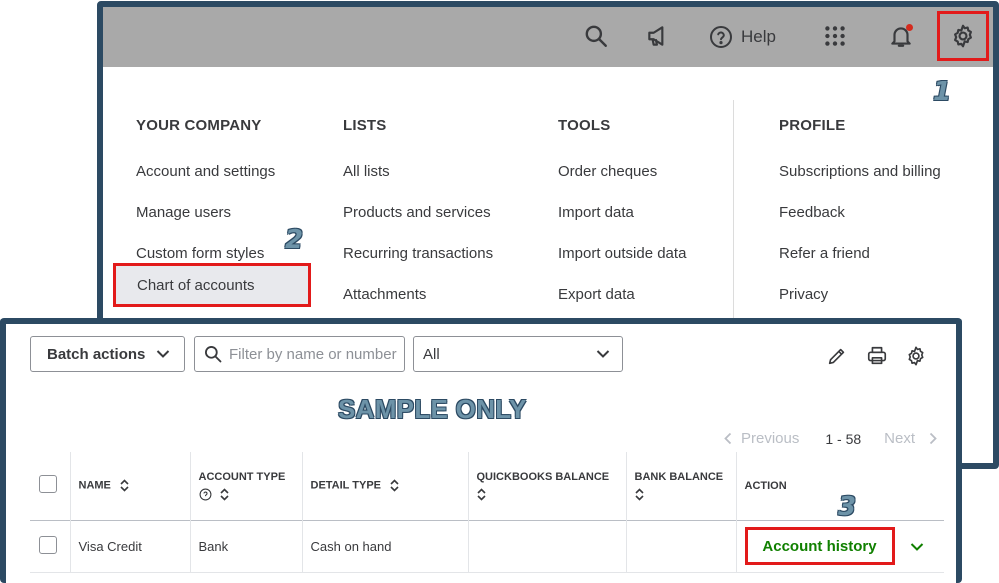 The height and width of the screenshot is (583, 999). I want to click on batch-actions-label: Batch actions, so click(96, 354).